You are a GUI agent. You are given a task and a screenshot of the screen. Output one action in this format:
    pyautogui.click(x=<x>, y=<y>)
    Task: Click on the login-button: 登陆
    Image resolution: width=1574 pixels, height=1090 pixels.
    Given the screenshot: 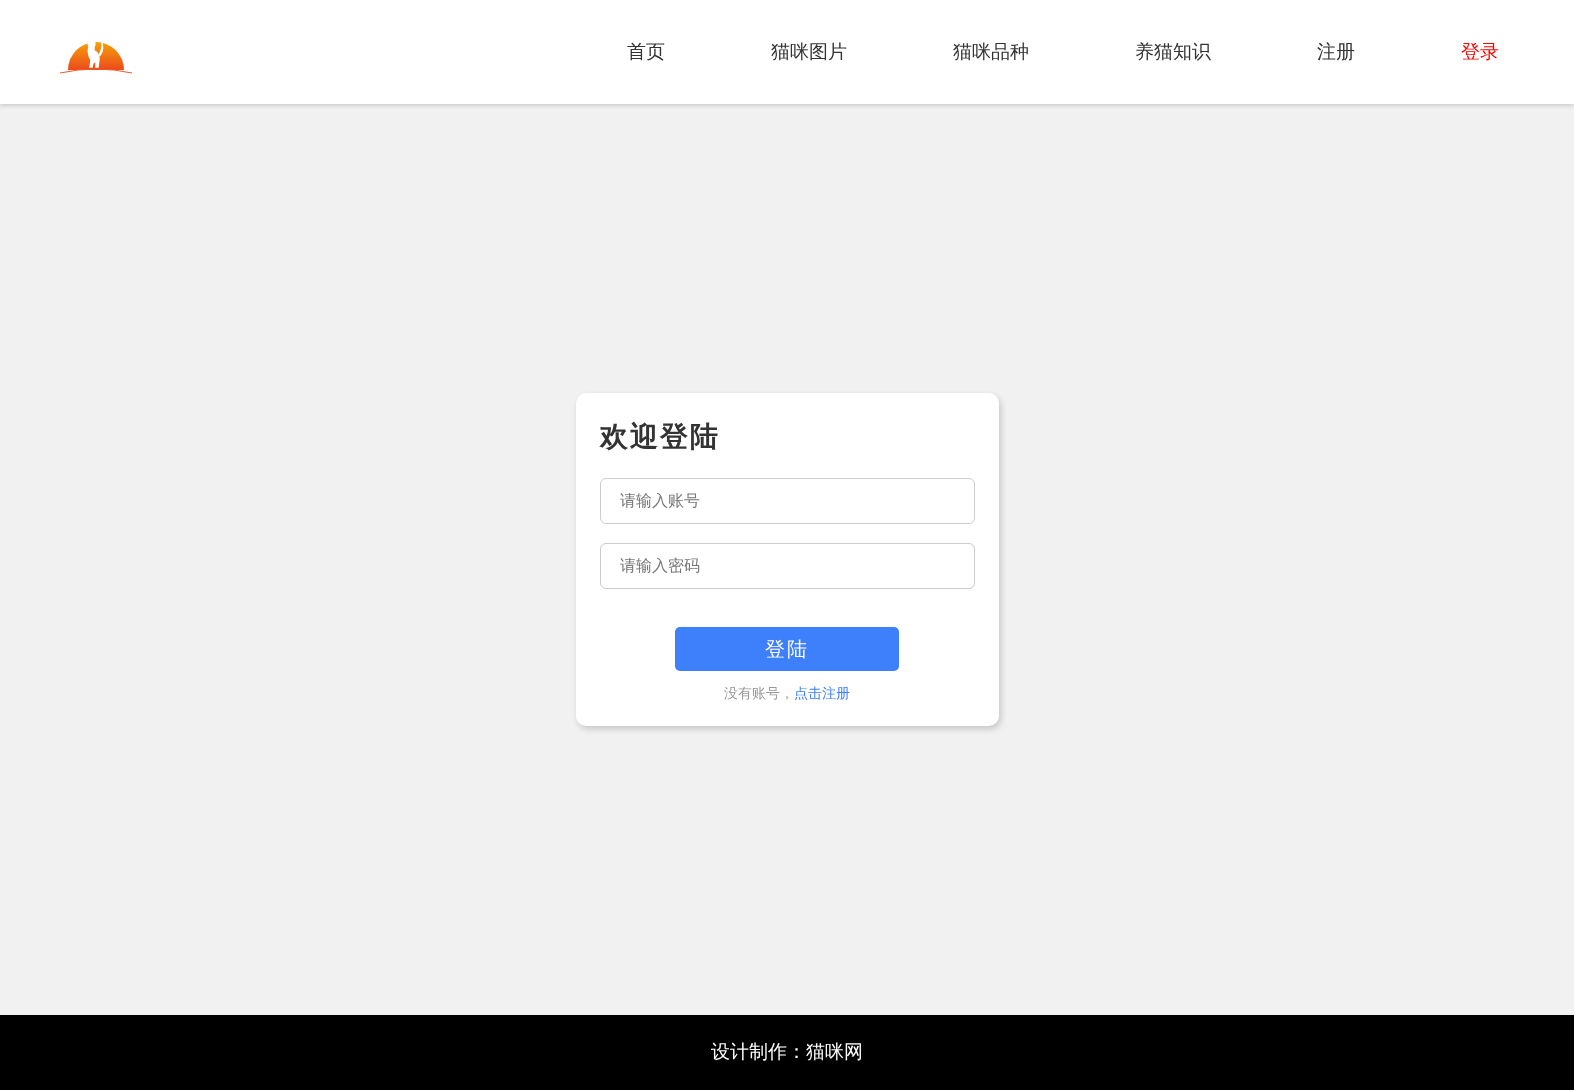 What is the action you would take?
    pyautogui.click(x=787, y=649)
    